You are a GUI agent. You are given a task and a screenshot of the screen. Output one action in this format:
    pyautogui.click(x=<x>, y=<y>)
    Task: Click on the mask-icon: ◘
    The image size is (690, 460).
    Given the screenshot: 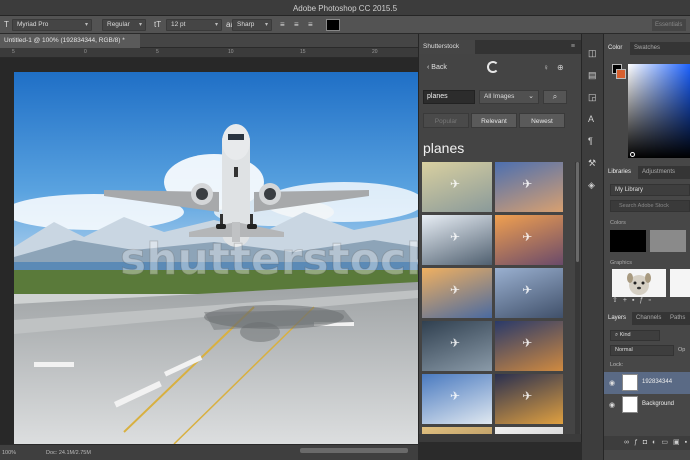 What is the action you would take?
    pyautogui.click(x=647, y=442)
    